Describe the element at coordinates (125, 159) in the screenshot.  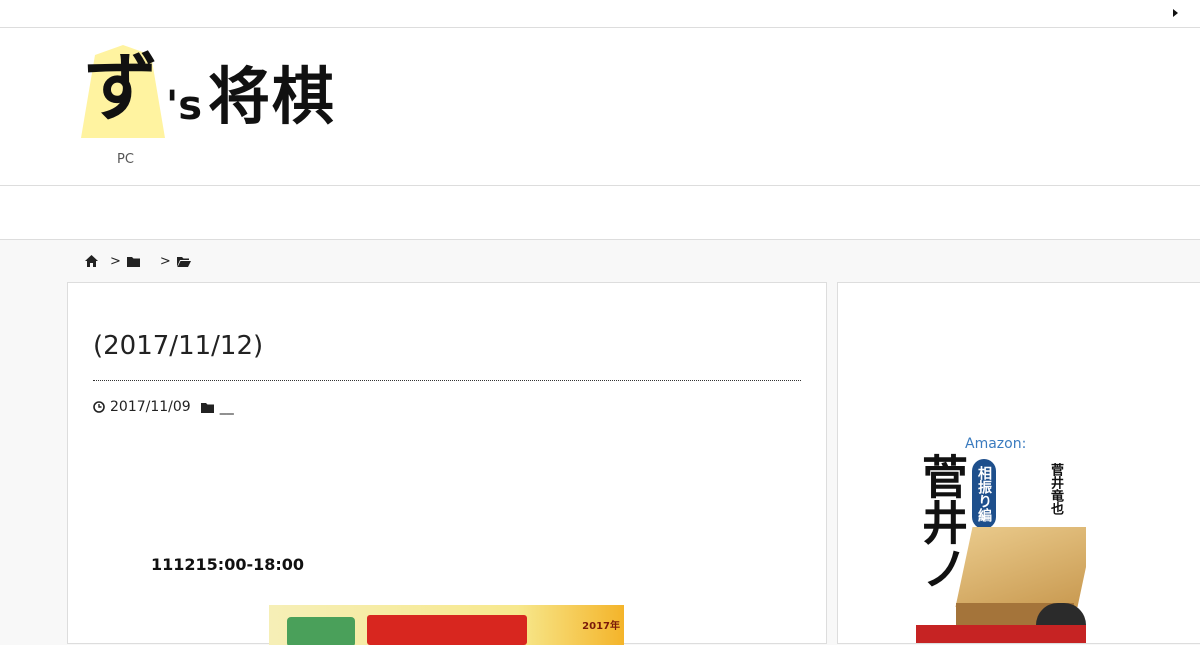
I see `site-tagline: PC` at that location.